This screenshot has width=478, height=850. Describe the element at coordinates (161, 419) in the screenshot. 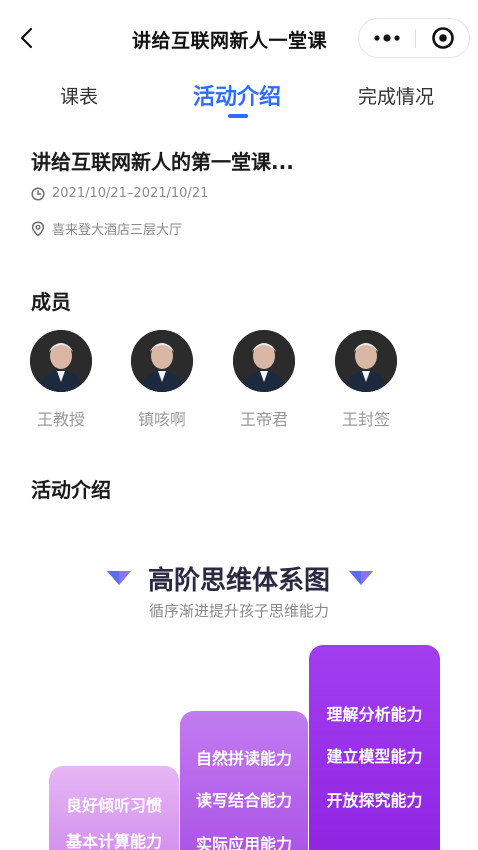

I see `member-name: 镇咳啊` at that location.